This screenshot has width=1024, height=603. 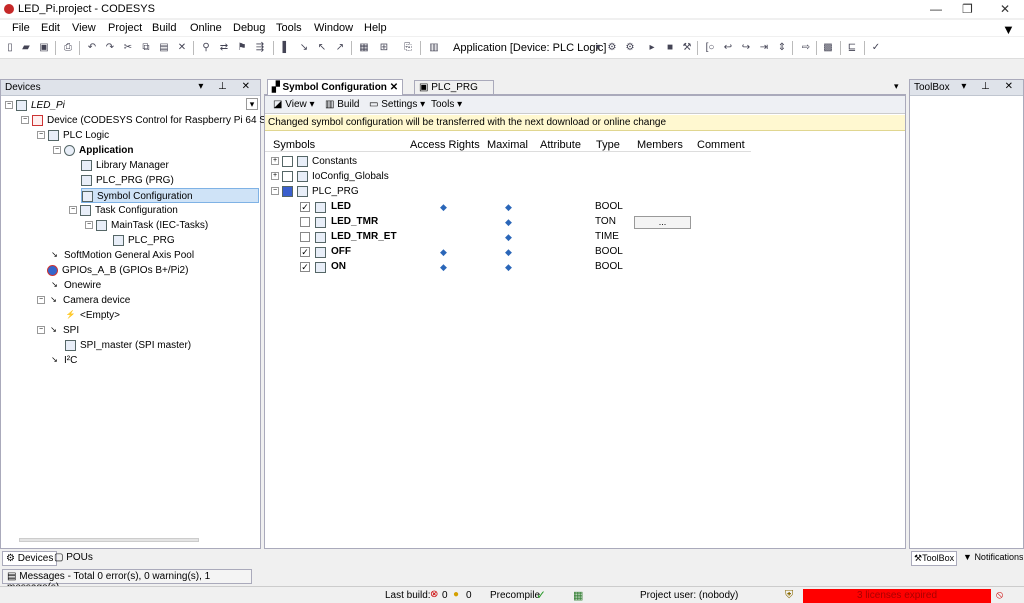 What do you see at coordinates (687, 48) in the screenshot?
I see `reset-icon: ⚒` at bounding box center [687, 48].